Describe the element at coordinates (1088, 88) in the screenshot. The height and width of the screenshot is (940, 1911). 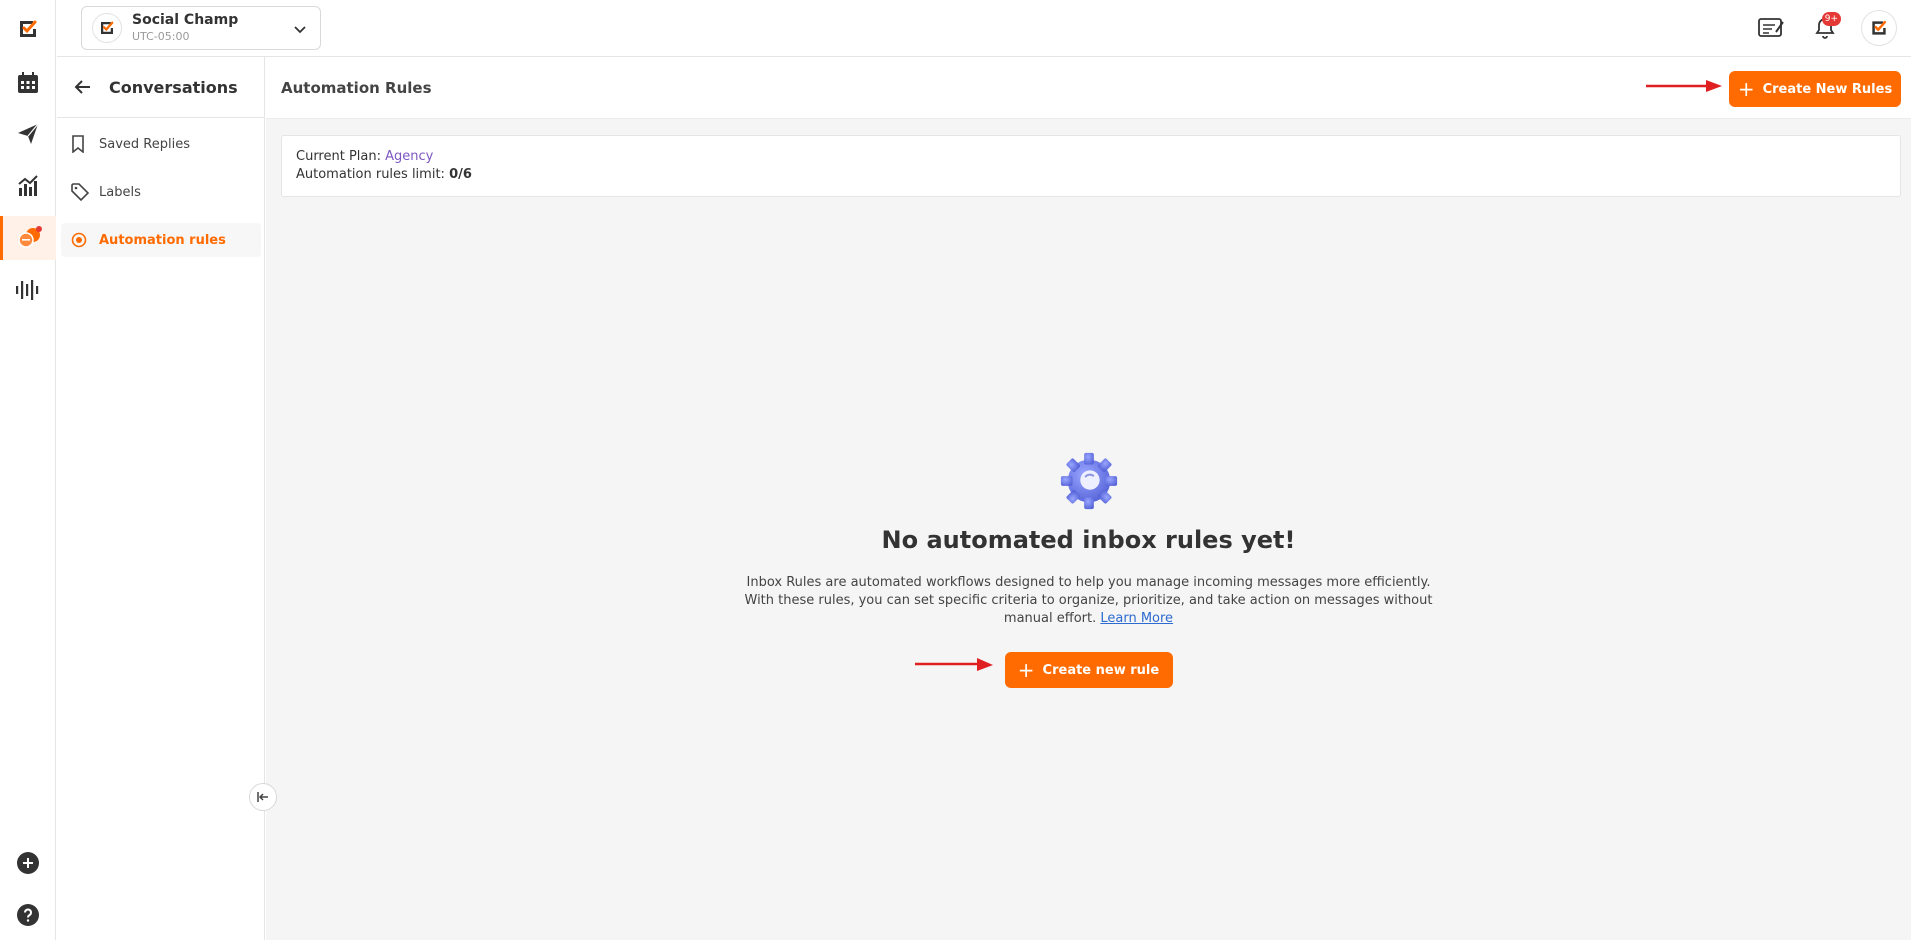
I see `main-header: Automation Rules + Create New Rules` at that location.